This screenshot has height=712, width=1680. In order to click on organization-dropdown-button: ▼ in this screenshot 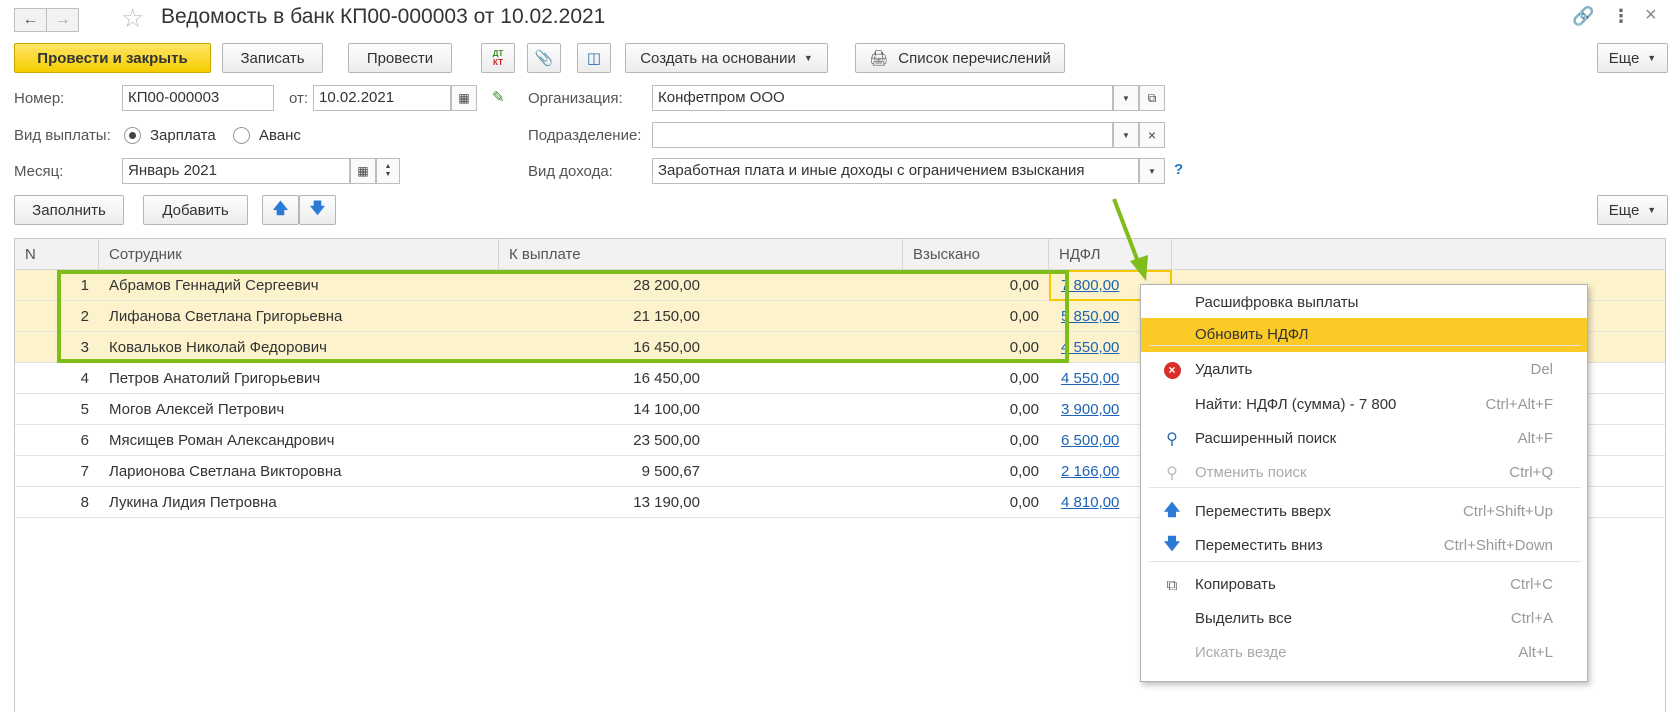, I will do `click(1126, 98)`.